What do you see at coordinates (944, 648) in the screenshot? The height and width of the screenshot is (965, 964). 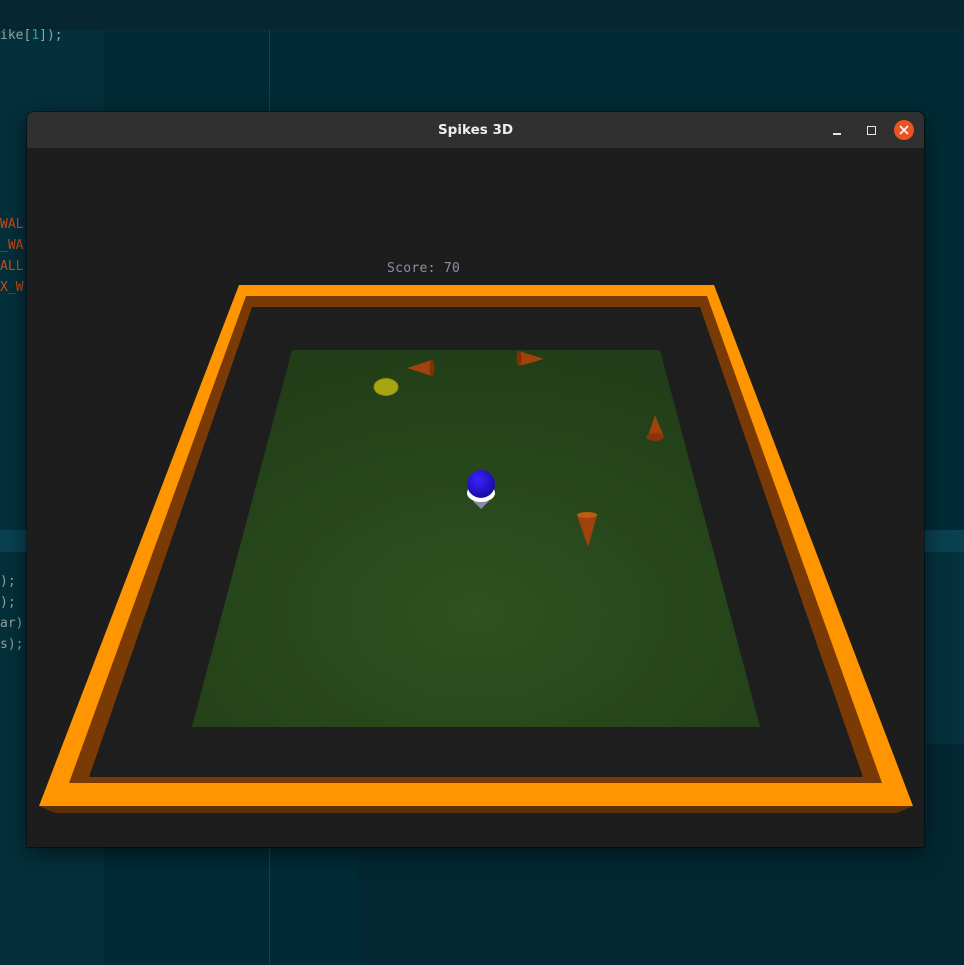 I see `editor-panel-block` at bounding box center [944, 648].